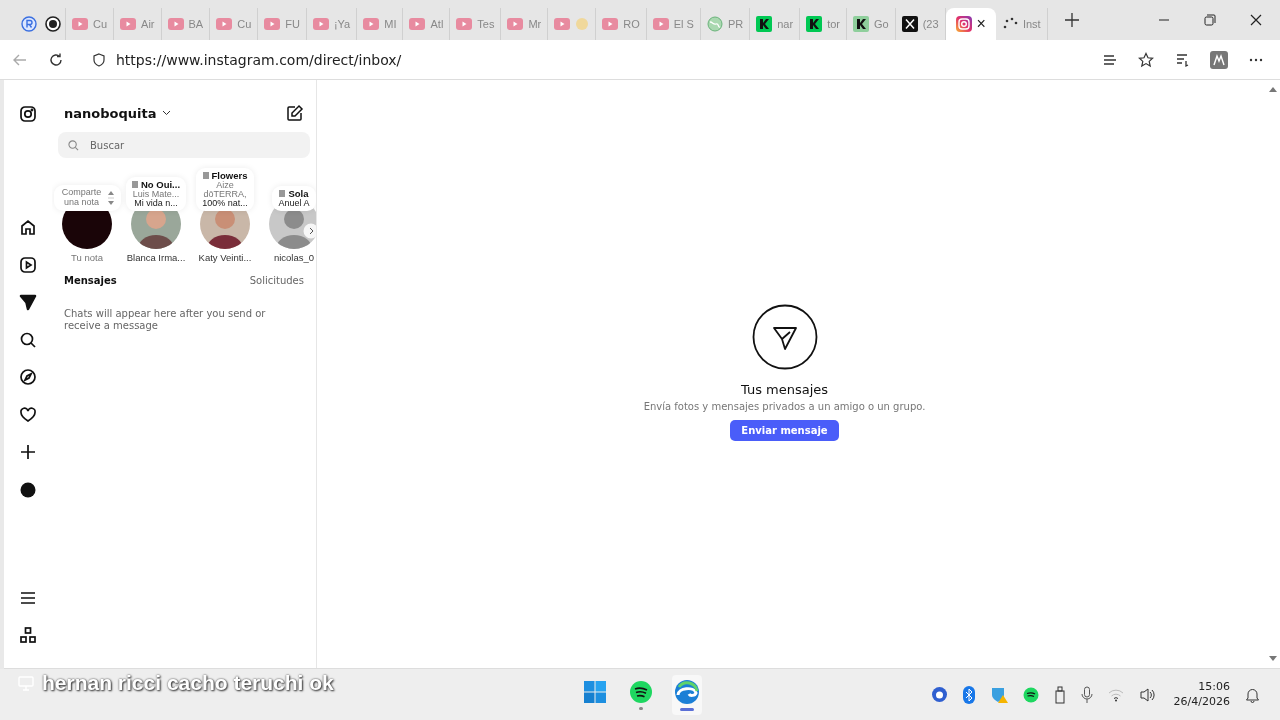 The height and width of the screenshot is (720, 1280). What do you see at coordinates (99, 59) in the screenshot?
I see `lock-icon` at bounding box center [99, 59].